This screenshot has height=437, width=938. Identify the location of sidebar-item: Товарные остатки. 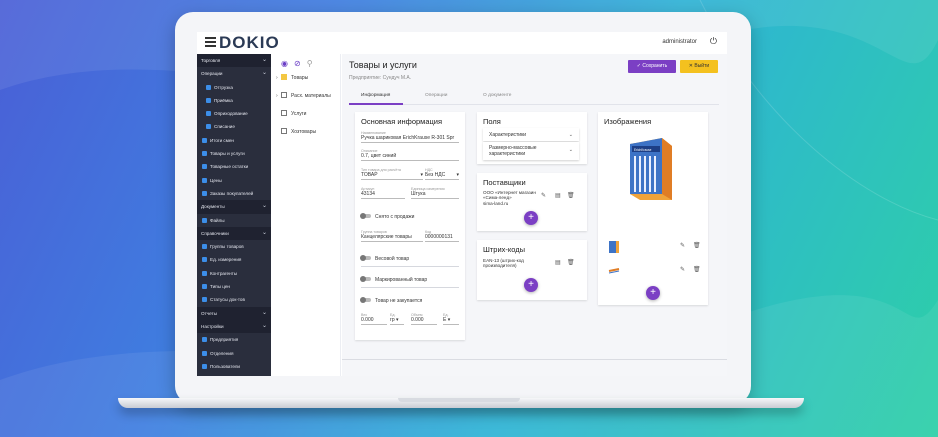
(234, 166).